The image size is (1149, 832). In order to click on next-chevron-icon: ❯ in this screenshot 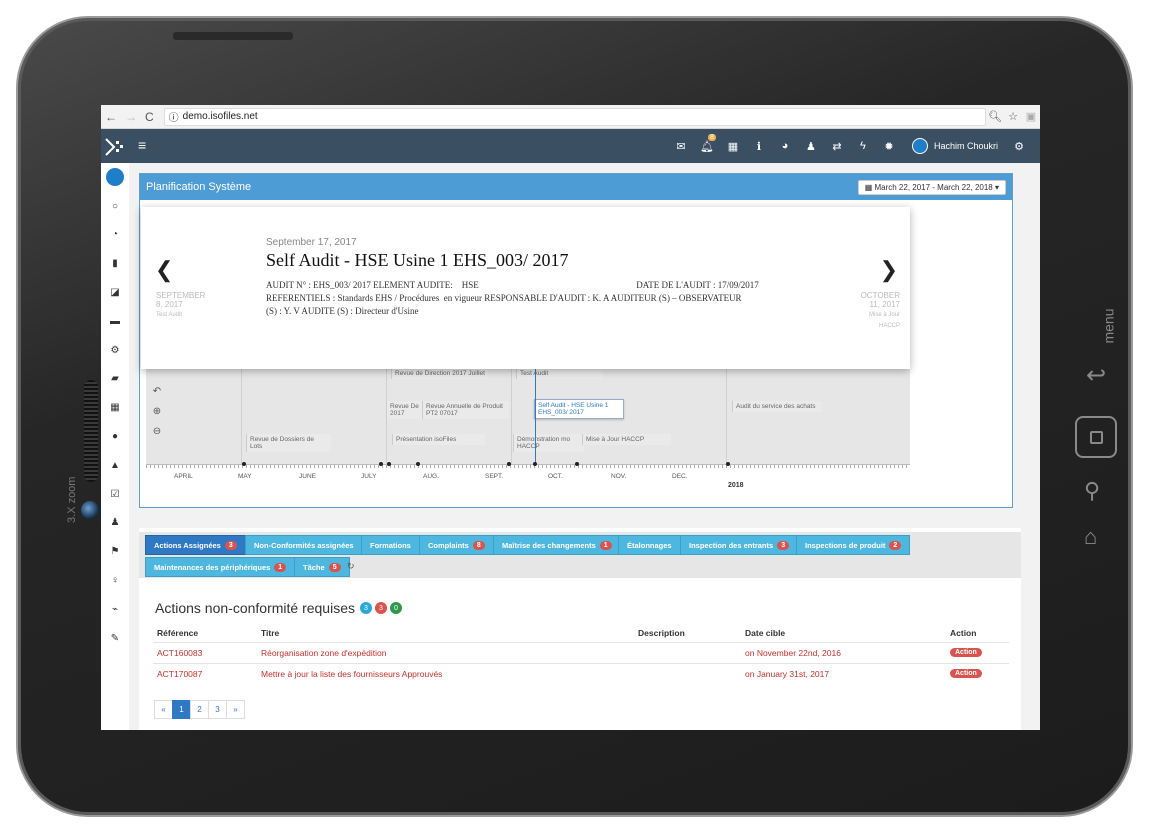, I will do `click(889, 270)`.